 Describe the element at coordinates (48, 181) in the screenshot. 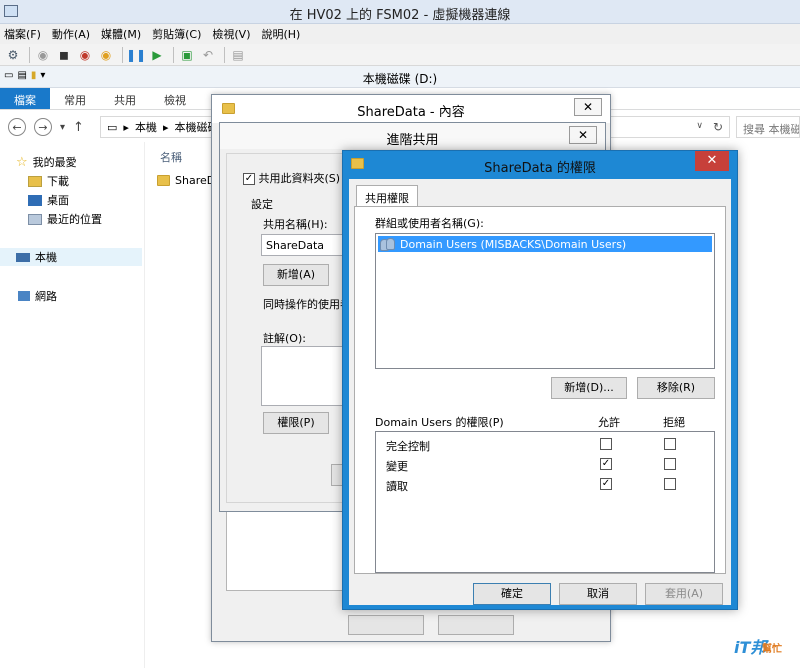

I see `nav-downloads: 下載` at that location.